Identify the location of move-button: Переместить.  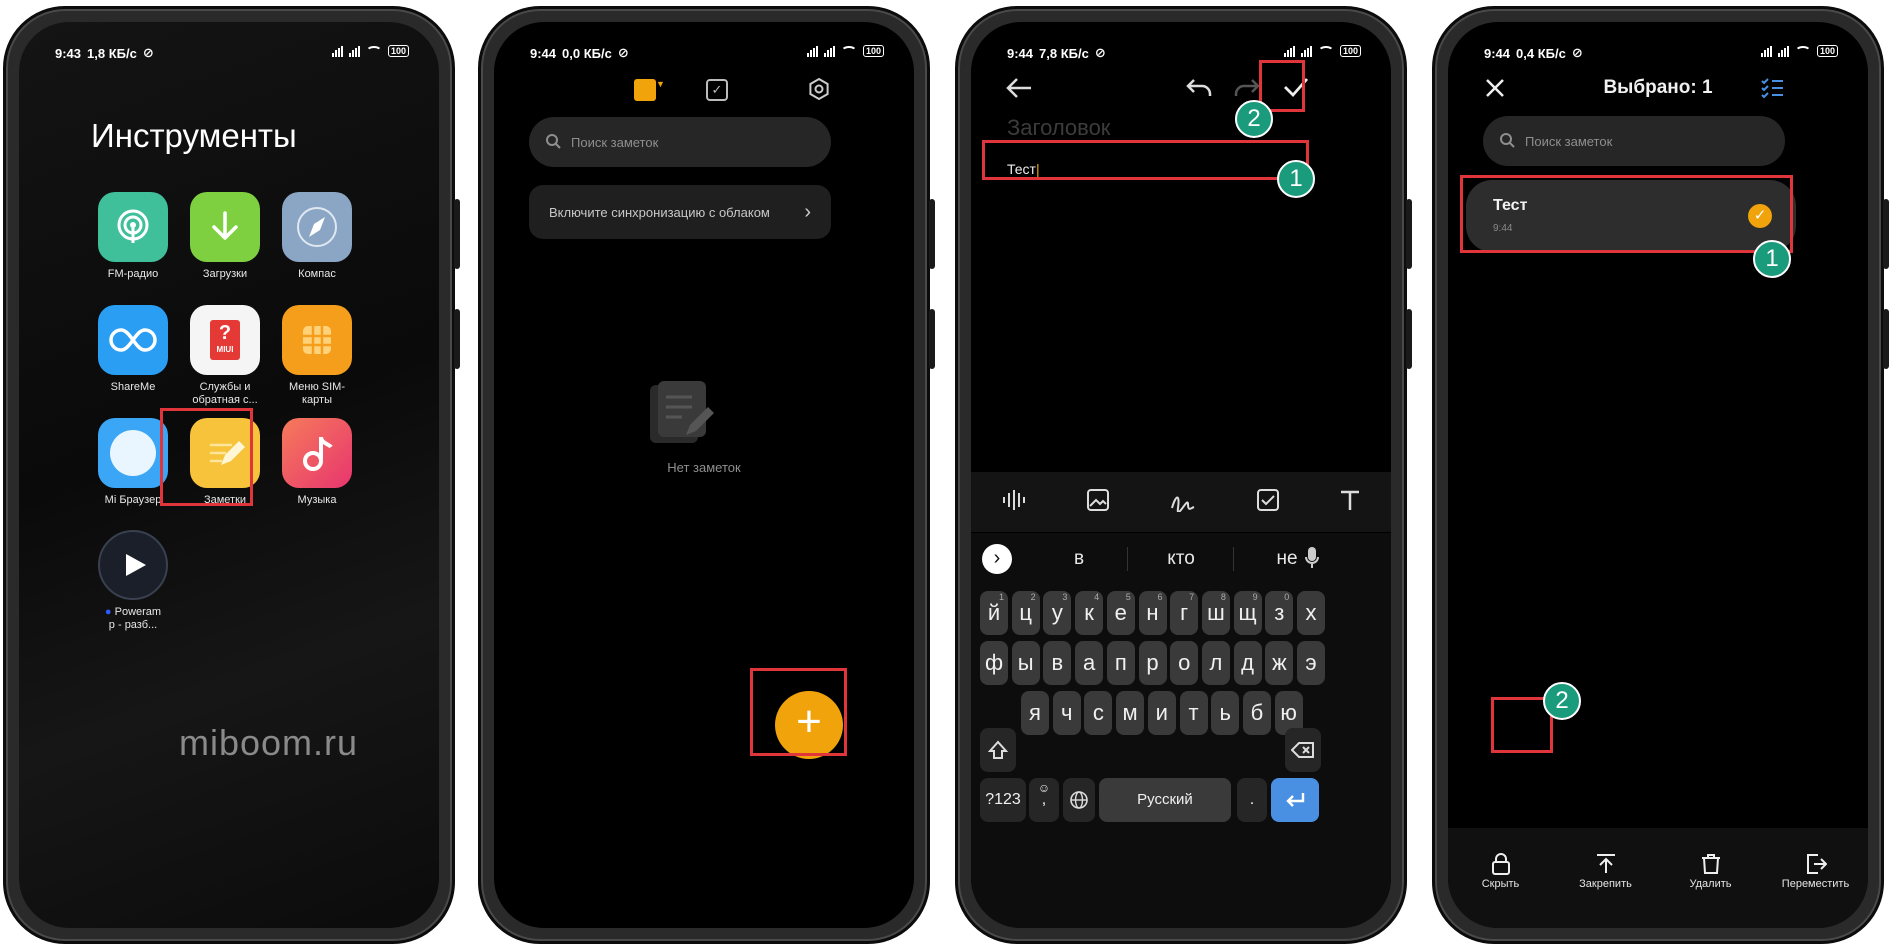
(1816, 870).